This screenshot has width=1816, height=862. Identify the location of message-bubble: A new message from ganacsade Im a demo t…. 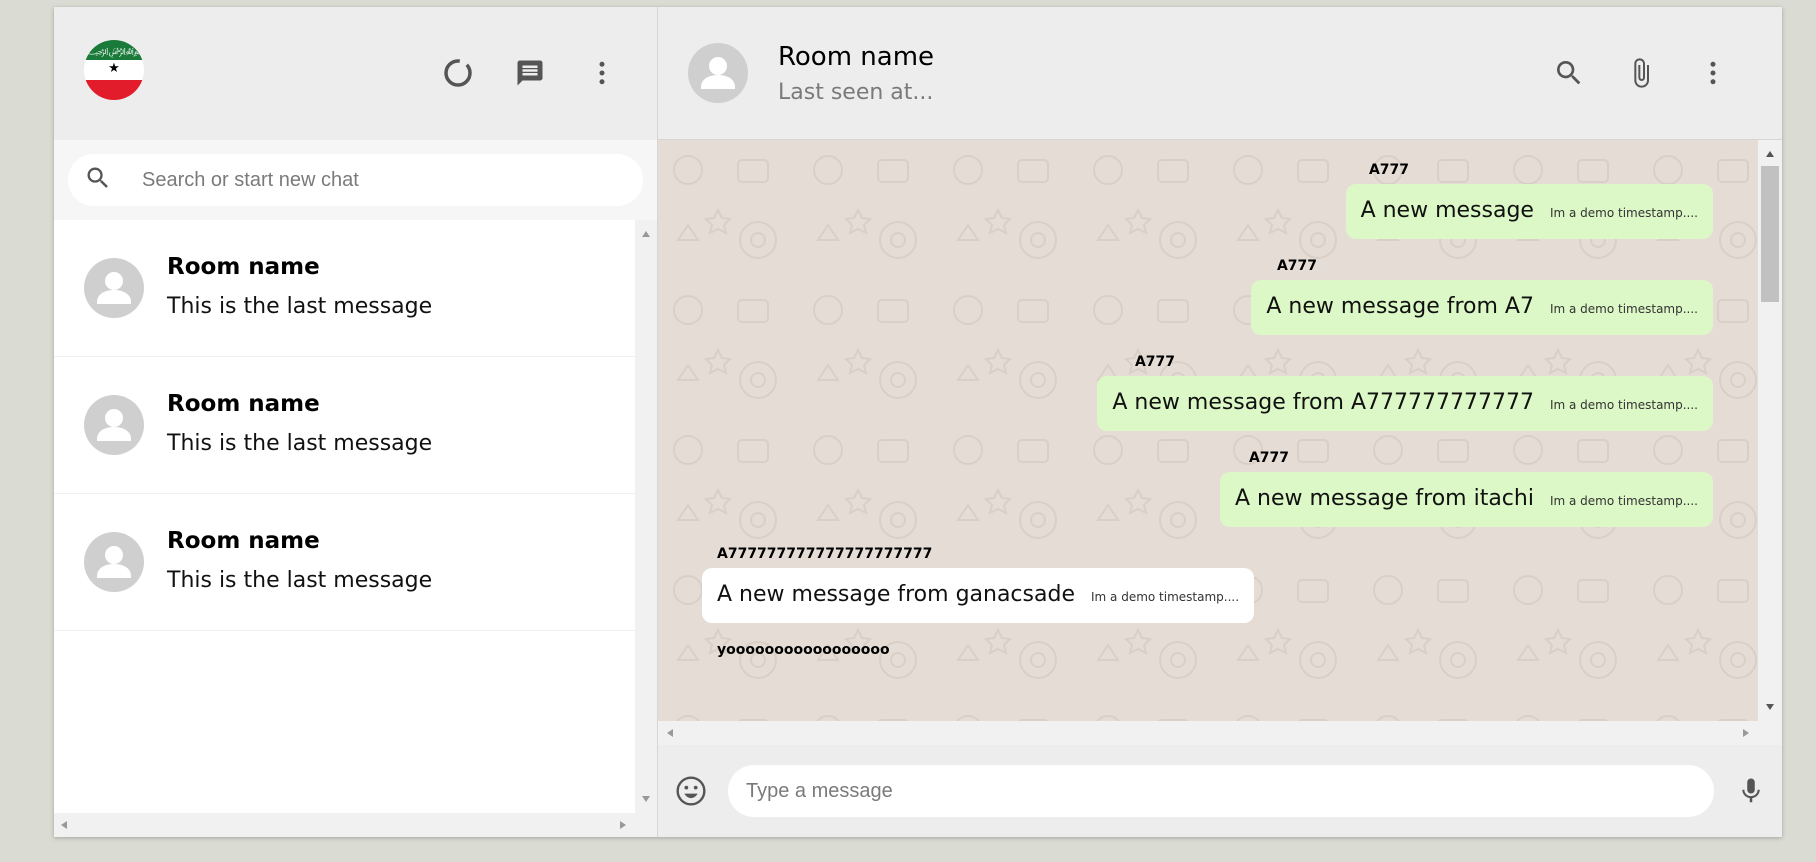
(978, 595).